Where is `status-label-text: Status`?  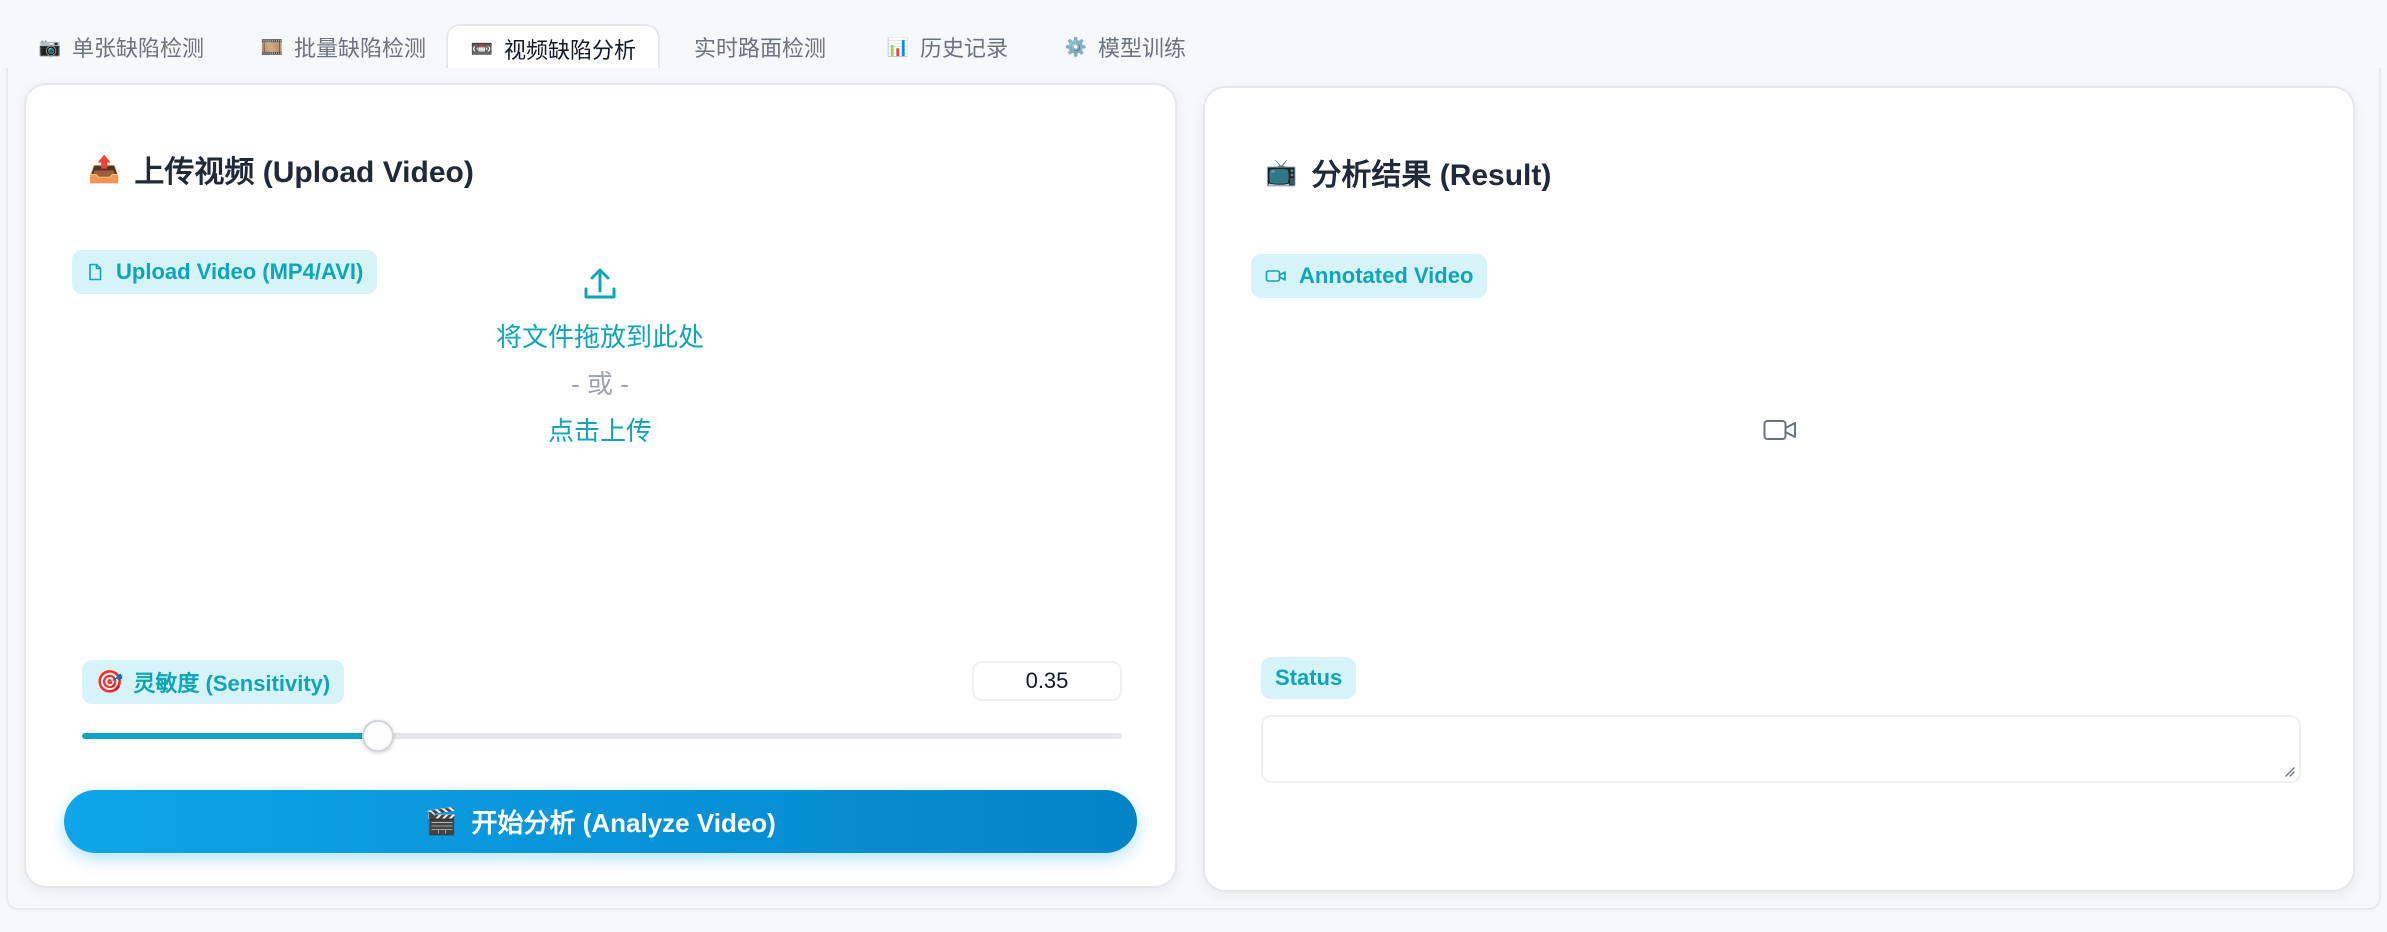 status-label-text: Status is located at coordinates (1309, 677).